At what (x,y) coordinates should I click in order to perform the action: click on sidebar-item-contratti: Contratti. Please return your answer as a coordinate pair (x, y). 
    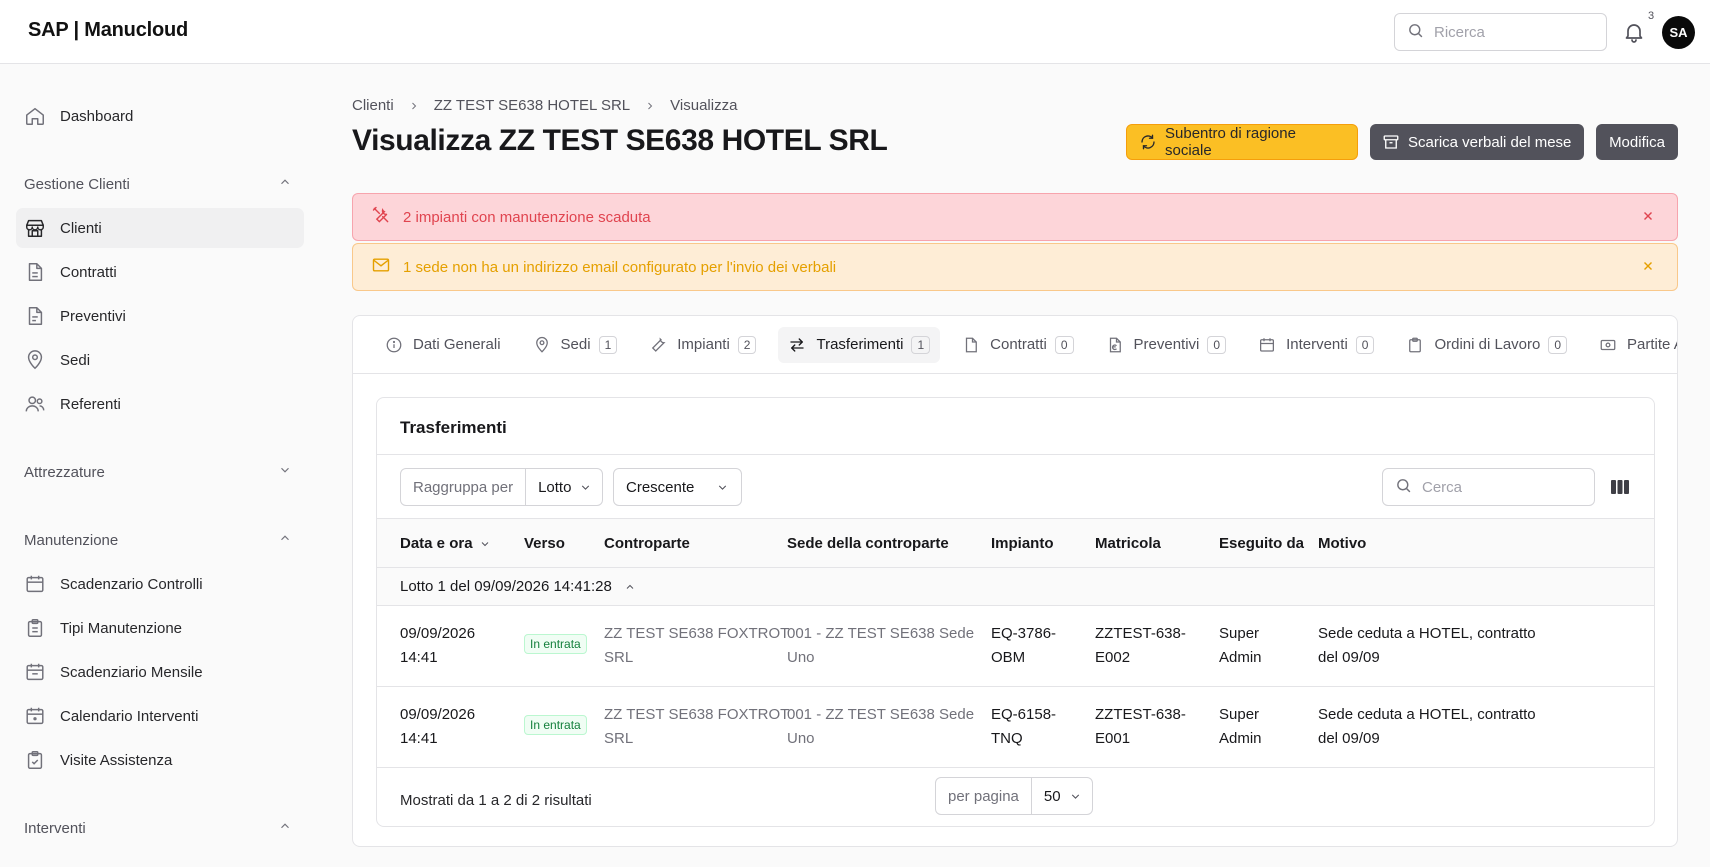
    Looking at the image, I should click on (160, 272).